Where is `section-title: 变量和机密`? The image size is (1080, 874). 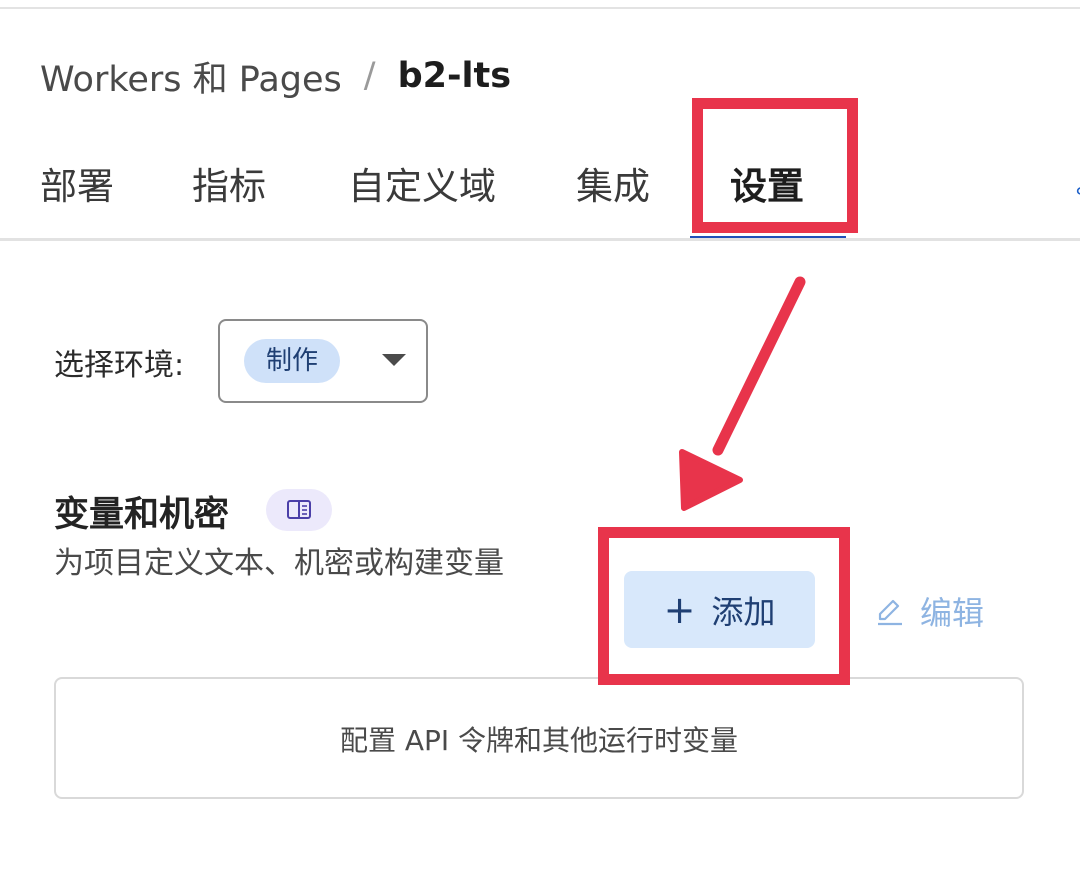
section-title: 变量和机密 is located at coordinates (142, 515).